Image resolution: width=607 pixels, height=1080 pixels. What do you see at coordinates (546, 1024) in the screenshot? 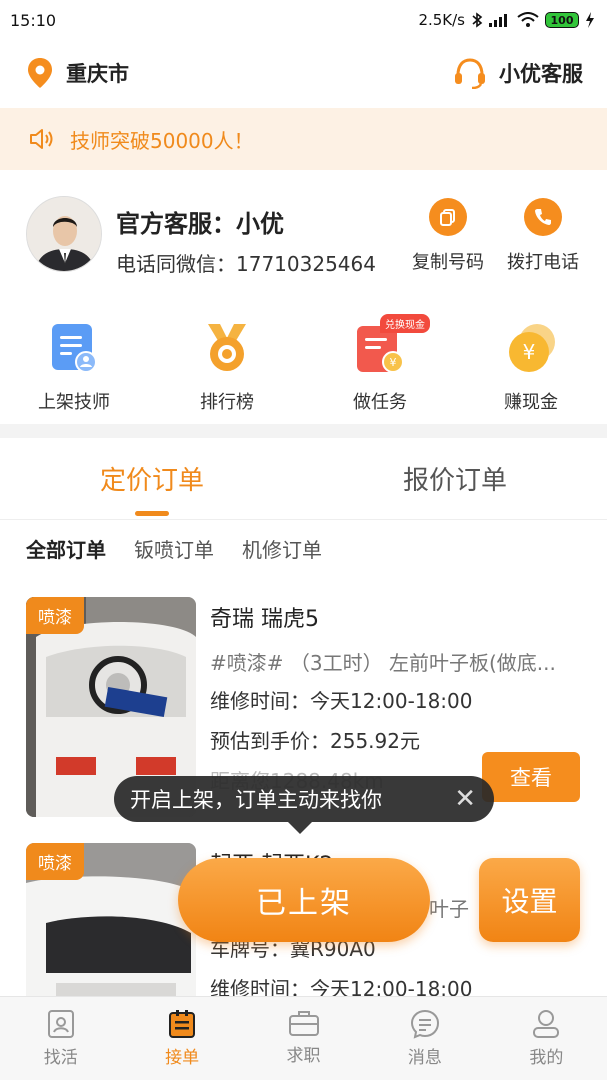
I see `user-icon` at bounding box center [546, 1024].